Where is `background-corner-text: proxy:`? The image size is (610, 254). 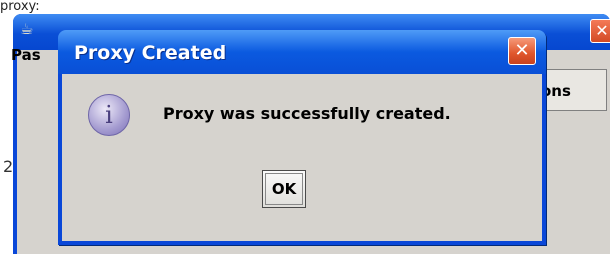 background-corner-text: proxy: is located at coordinates (20, 7).